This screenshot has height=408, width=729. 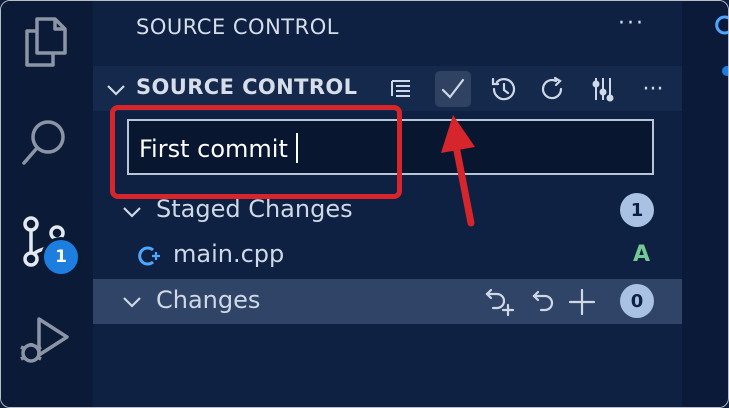 What do you see at coordinates (637, 301) in the screenshot?
I see `changes-count-badge: 0` at bounding box center [637, 301].